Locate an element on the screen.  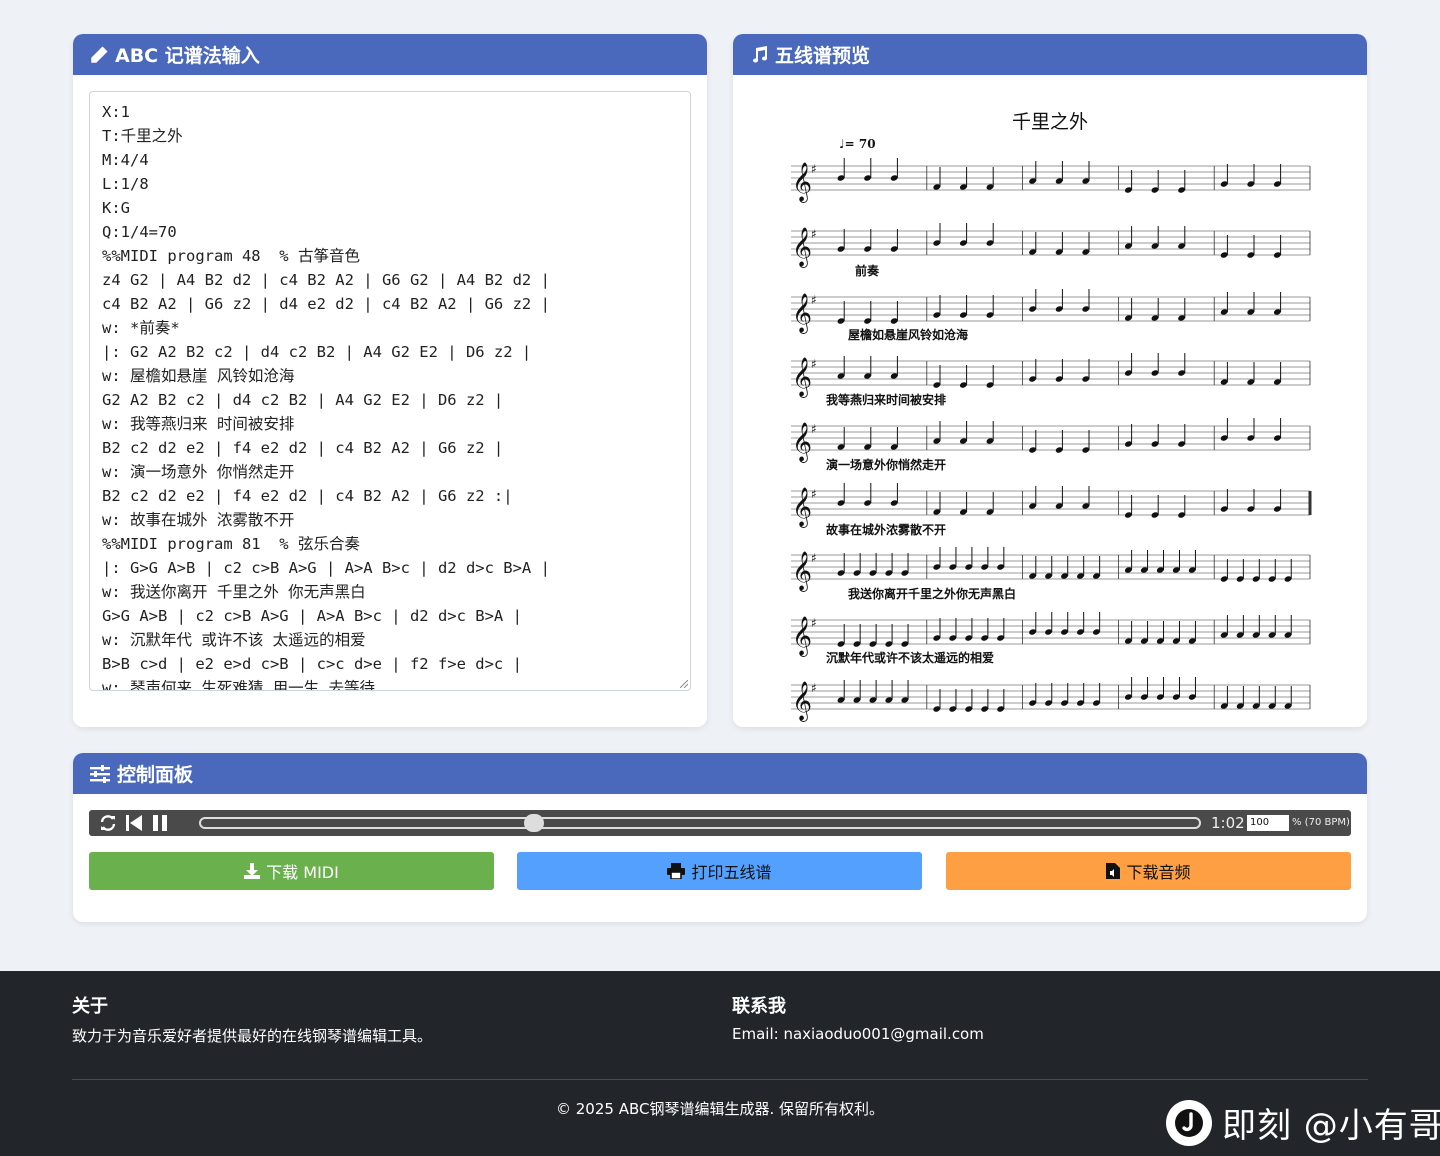
restart-button is located at coordinates (134, 823).